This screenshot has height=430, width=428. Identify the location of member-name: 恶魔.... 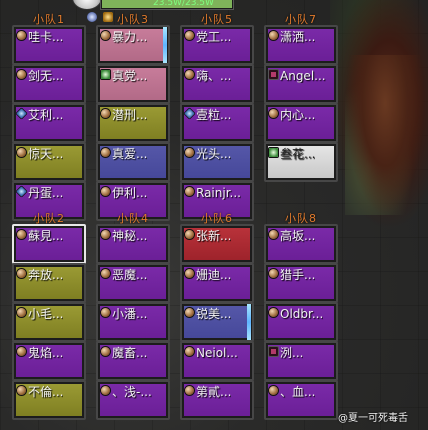
(130, 275).